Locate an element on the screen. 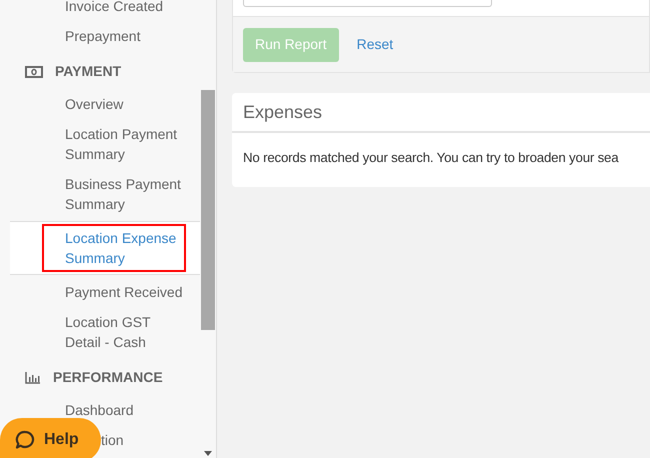 This screenshot has width=650, height=458. sidebar-item: Location GST Detail - Cash is located at coordinates (127, 332).